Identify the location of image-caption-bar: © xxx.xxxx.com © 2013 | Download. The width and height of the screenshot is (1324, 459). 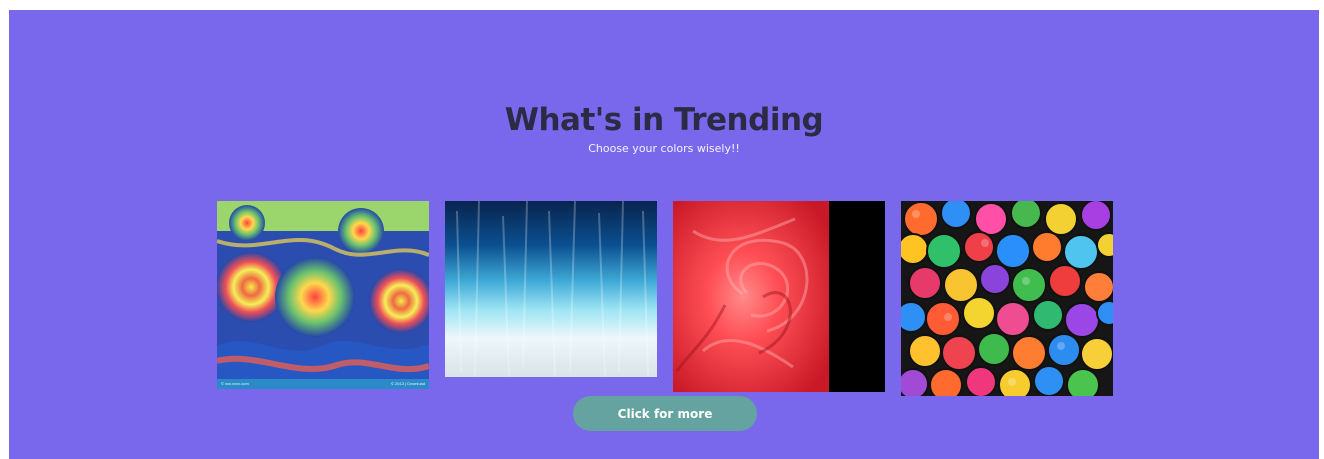
(323, 384).